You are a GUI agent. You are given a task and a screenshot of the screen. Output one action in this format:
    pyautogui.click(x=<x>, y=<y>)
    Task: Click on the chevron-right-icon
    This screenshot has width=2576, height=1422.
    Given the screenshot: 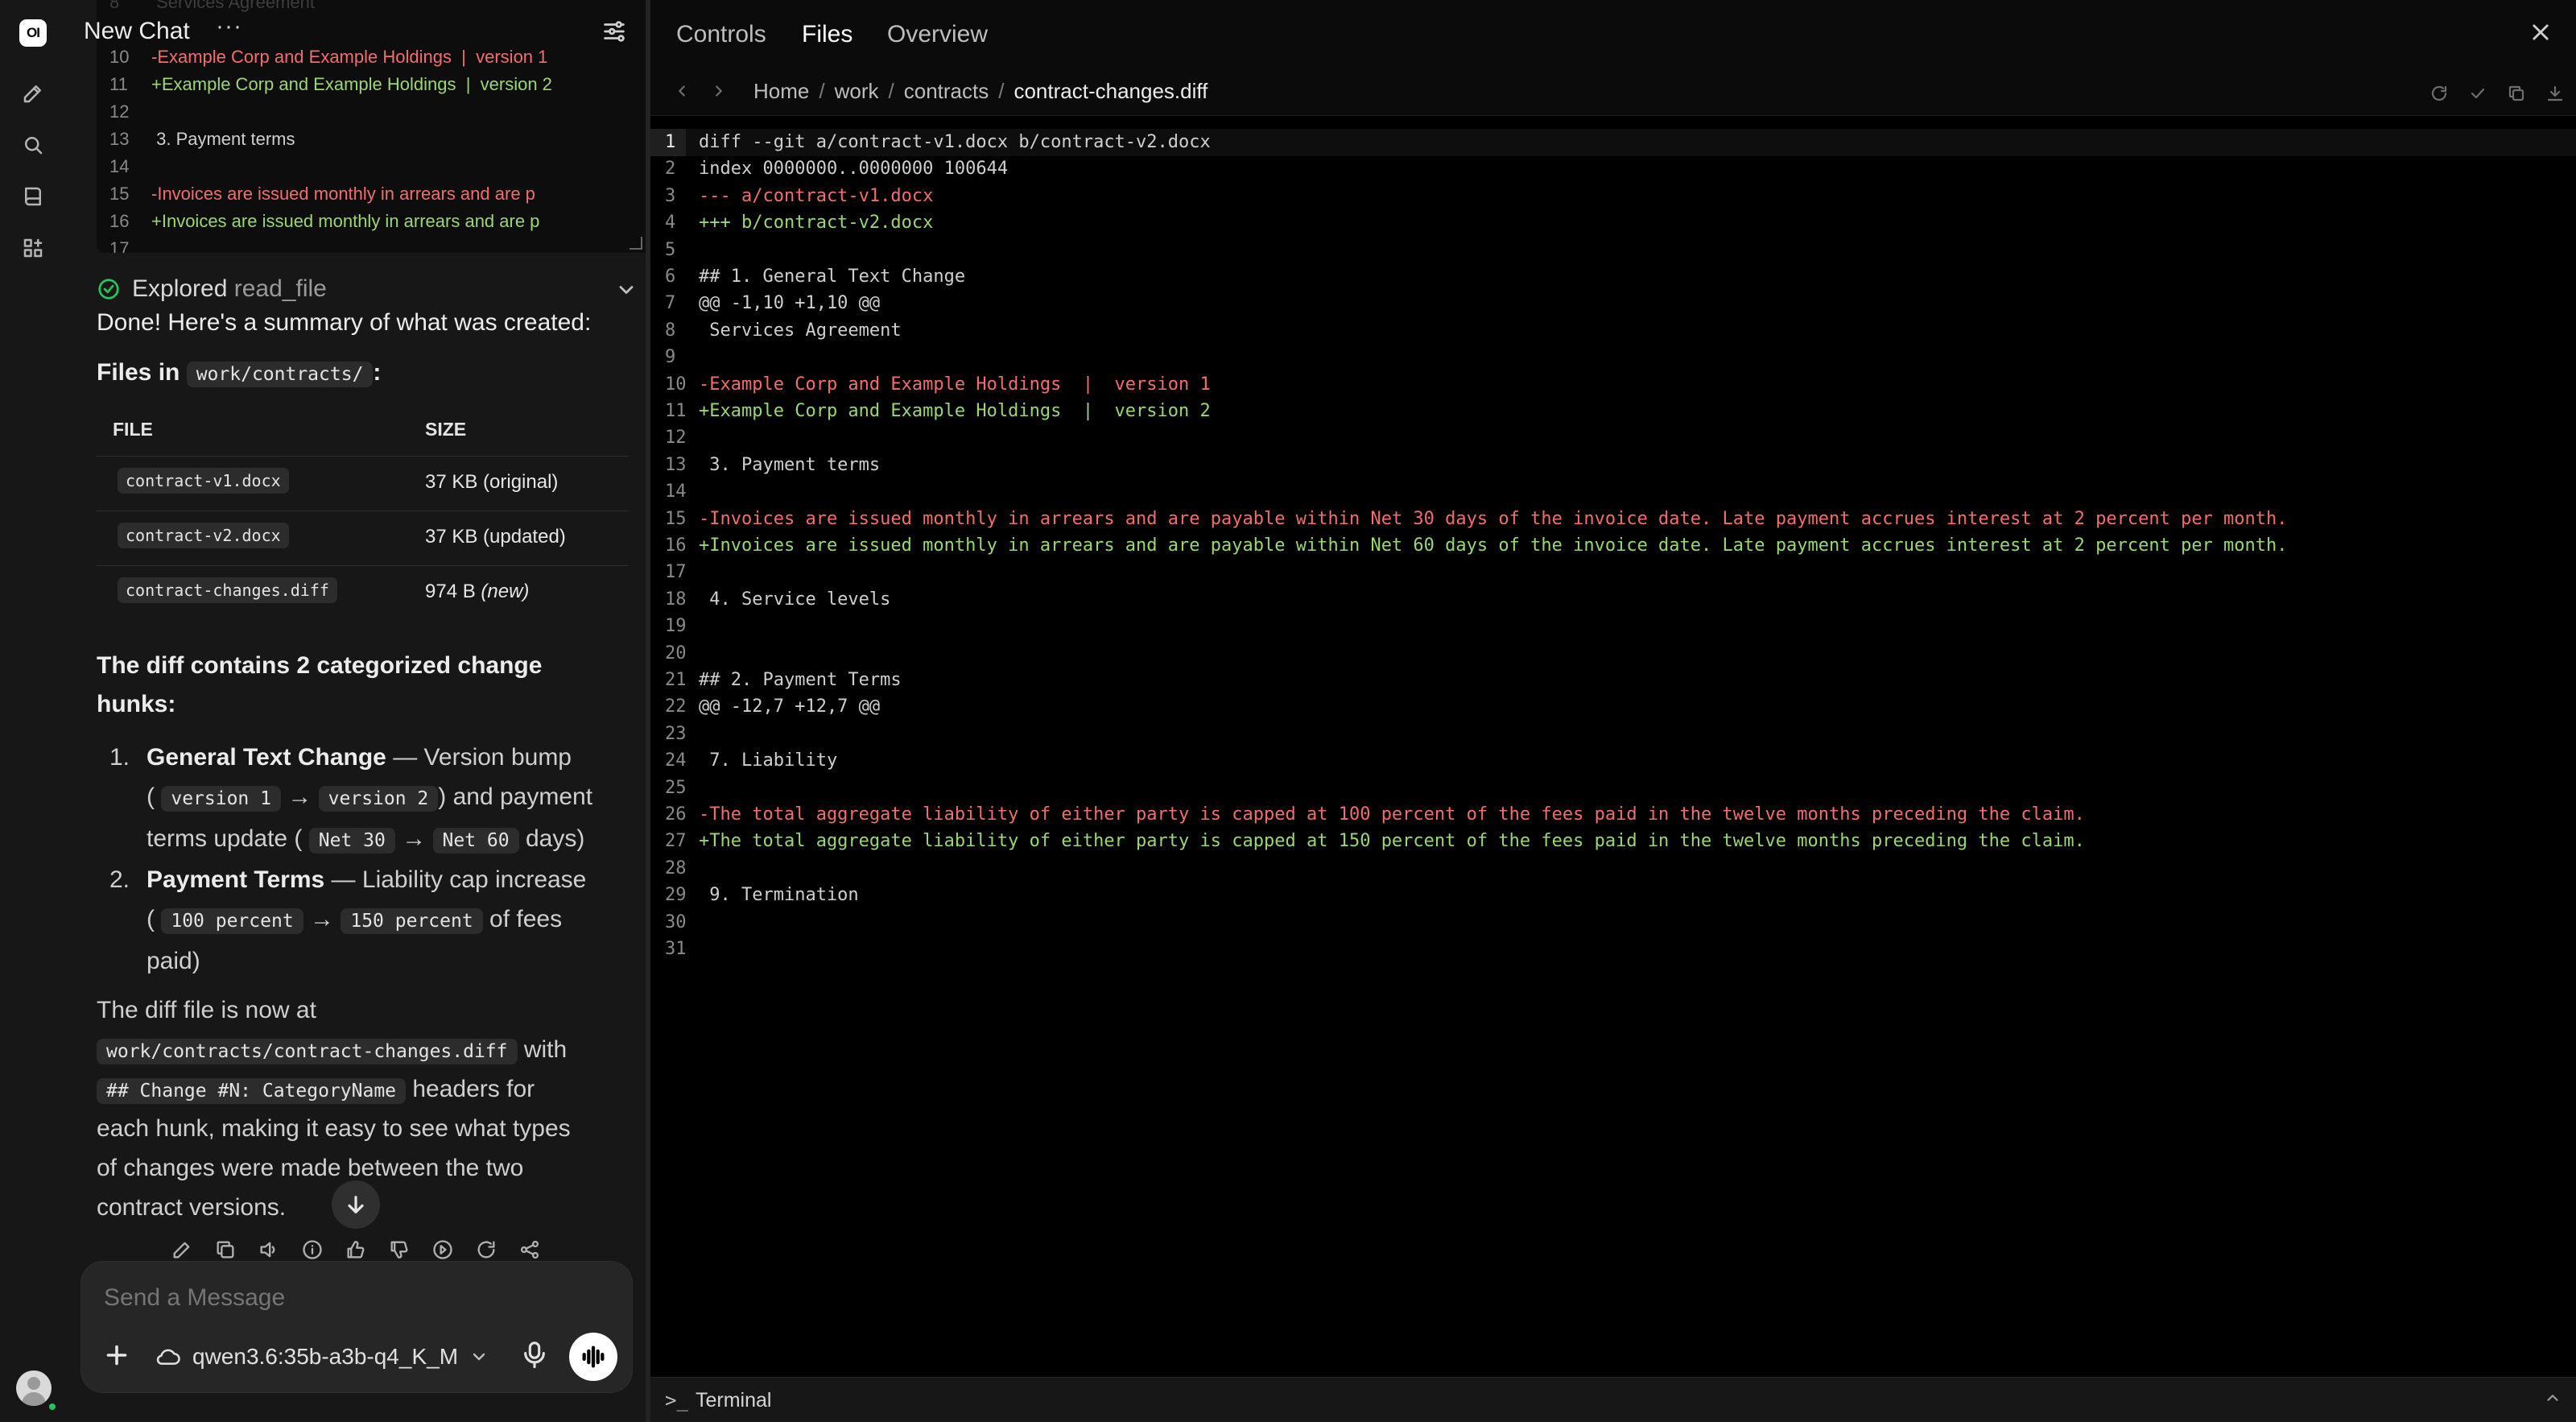 What is the action you would take?
    pyautogui.click(x=721, y=93)
    